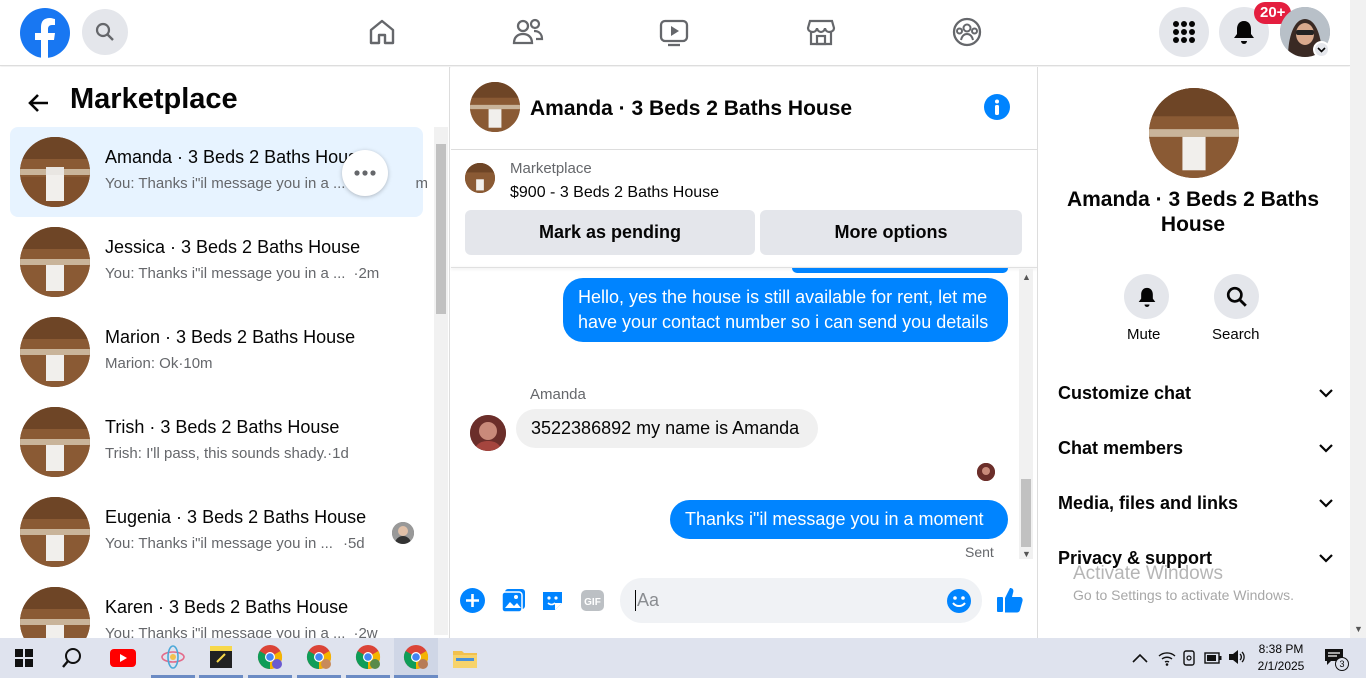 Image resolution: width=1366 pixels, height=678 pixels. What do you see at coordinates (691, 109) in the screenshot?
I see `chat-title: Amanda · 3 Beds 2 Baths House` at bounding box center [691, 109].